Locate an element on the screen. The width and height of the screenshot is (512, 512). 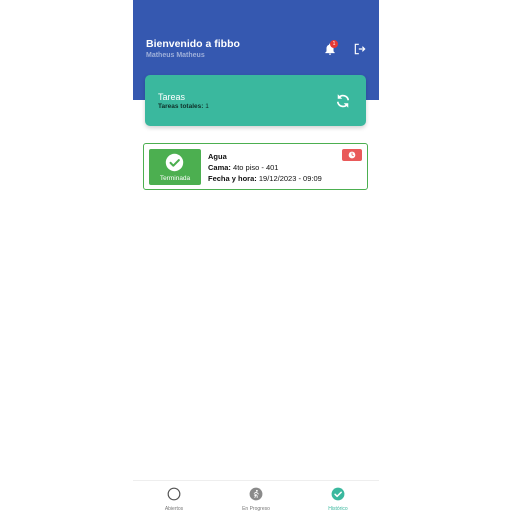
task-datetime-label: Fecha y hora: is located at coordinates (232, 178).